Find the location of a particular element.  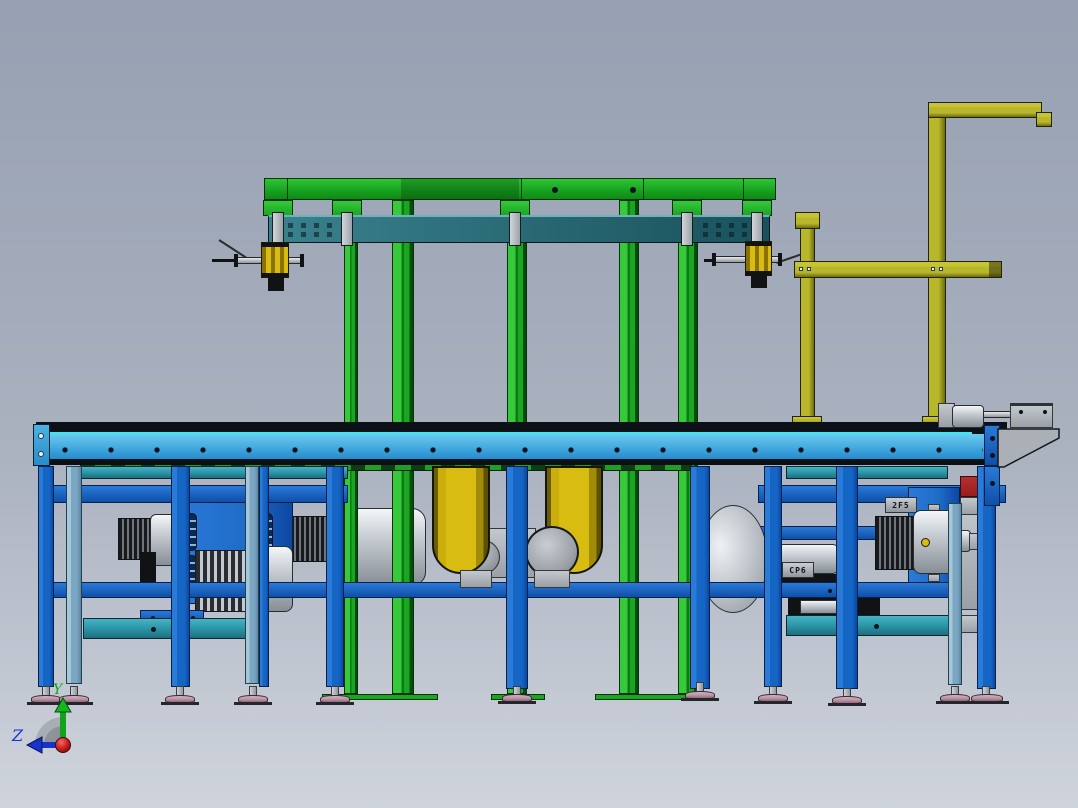

gearbox-label-text: 2F5 is located at coordinates (901, 505).